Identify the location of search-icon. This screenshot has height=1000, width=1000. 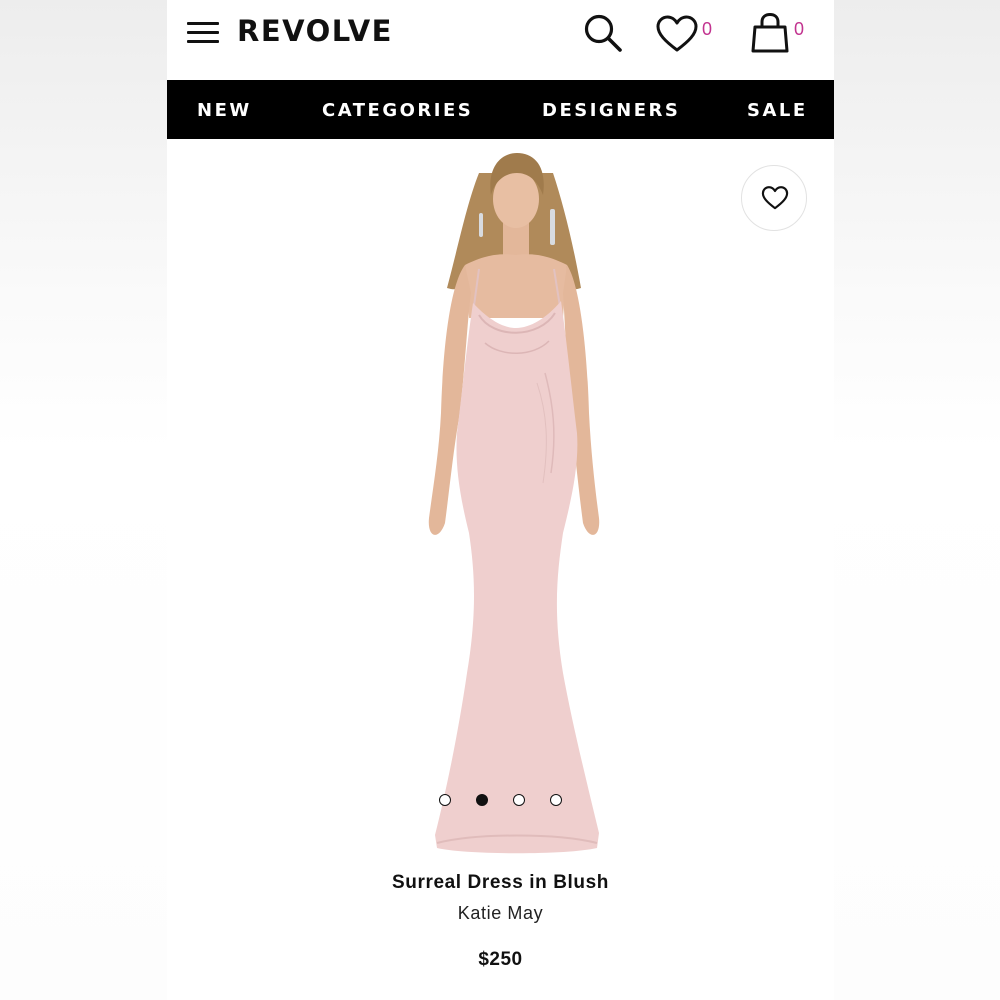
(603, 33).